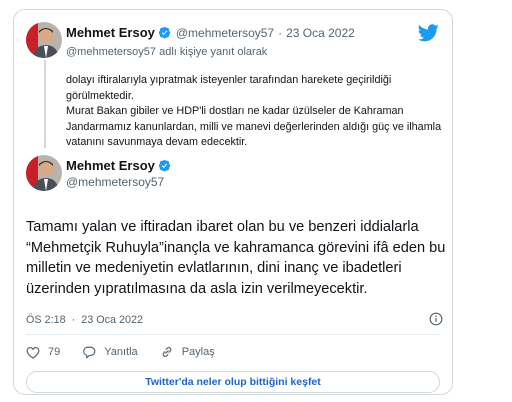  I want to click on like-button: 79, so click(43, 352).